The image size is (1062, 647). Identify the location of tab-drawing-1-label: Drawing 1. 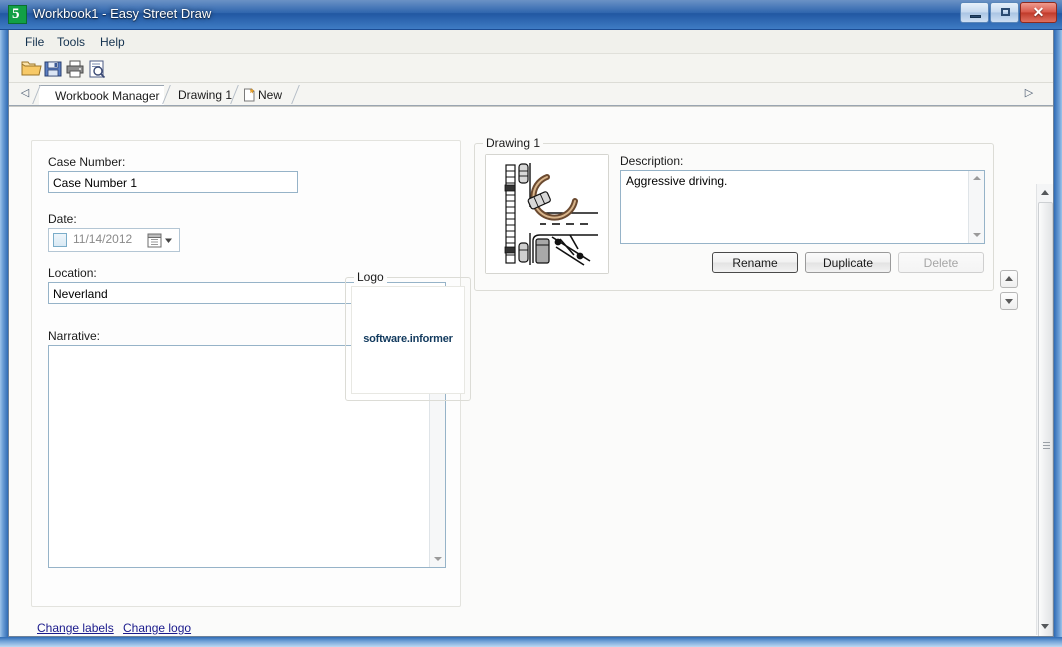
(205, 95).